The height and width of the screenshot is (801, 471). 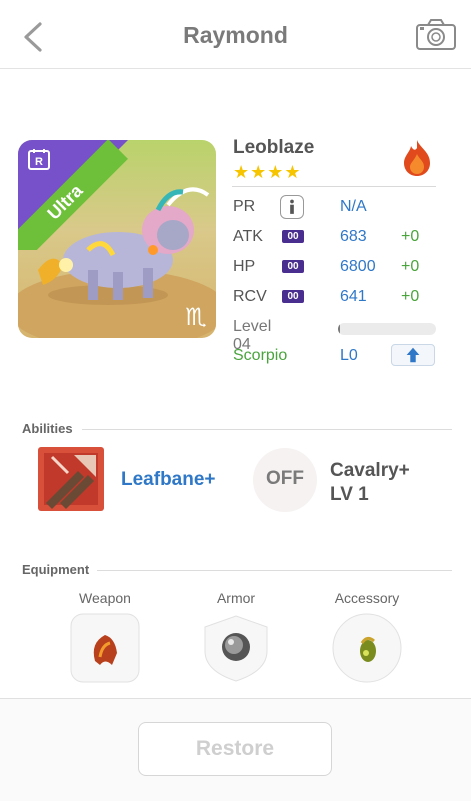 I want to click on ability-secondary: Cavalry+ LV 1, so click(x=370, y=483).